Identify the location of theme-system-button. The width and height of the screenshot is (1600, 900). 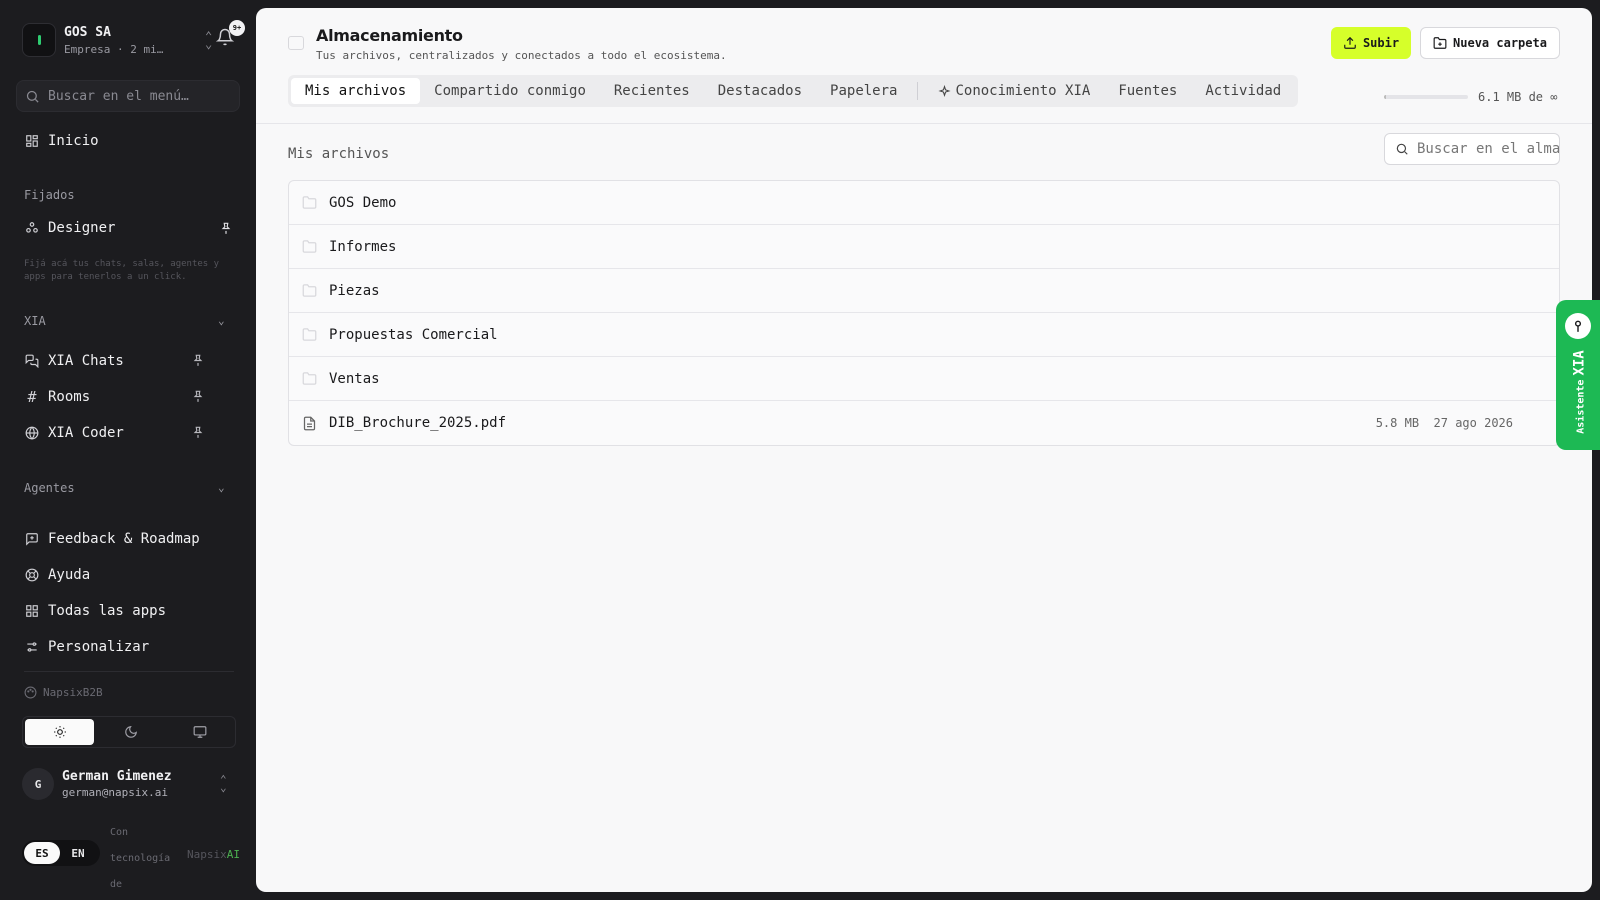
(200, 732).